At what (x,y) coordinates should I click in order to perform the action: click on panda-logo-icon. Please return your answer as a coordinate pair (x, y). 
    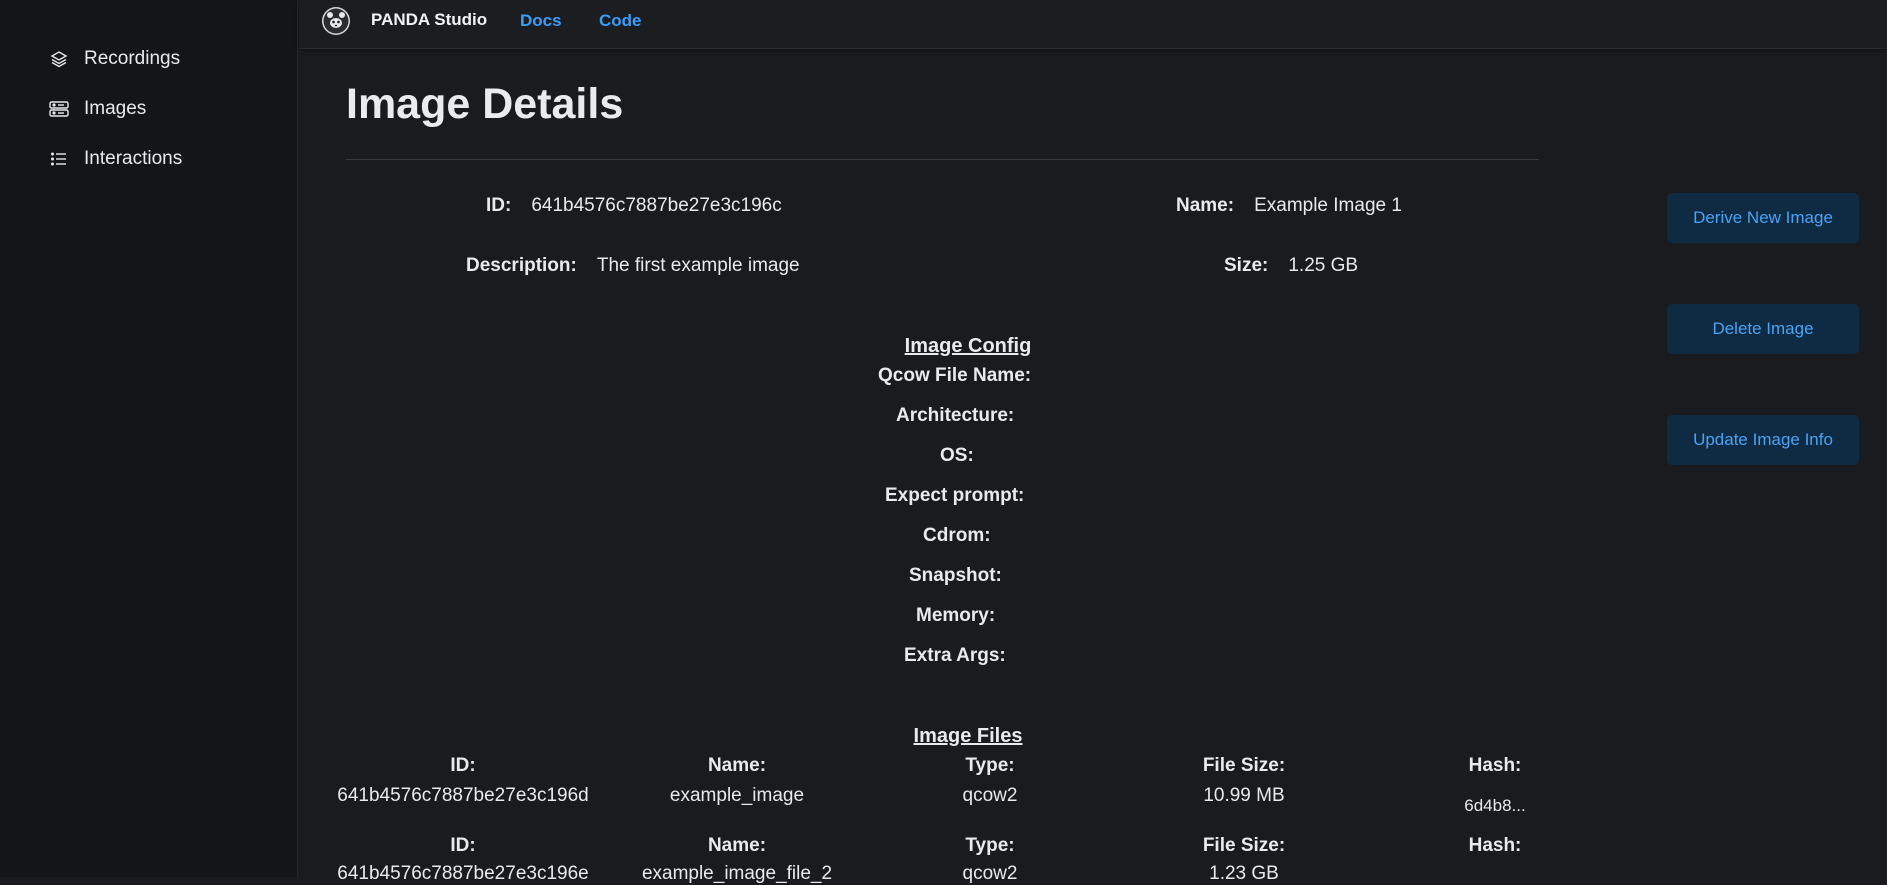
    Looking at the image, I should click on (336, 21).